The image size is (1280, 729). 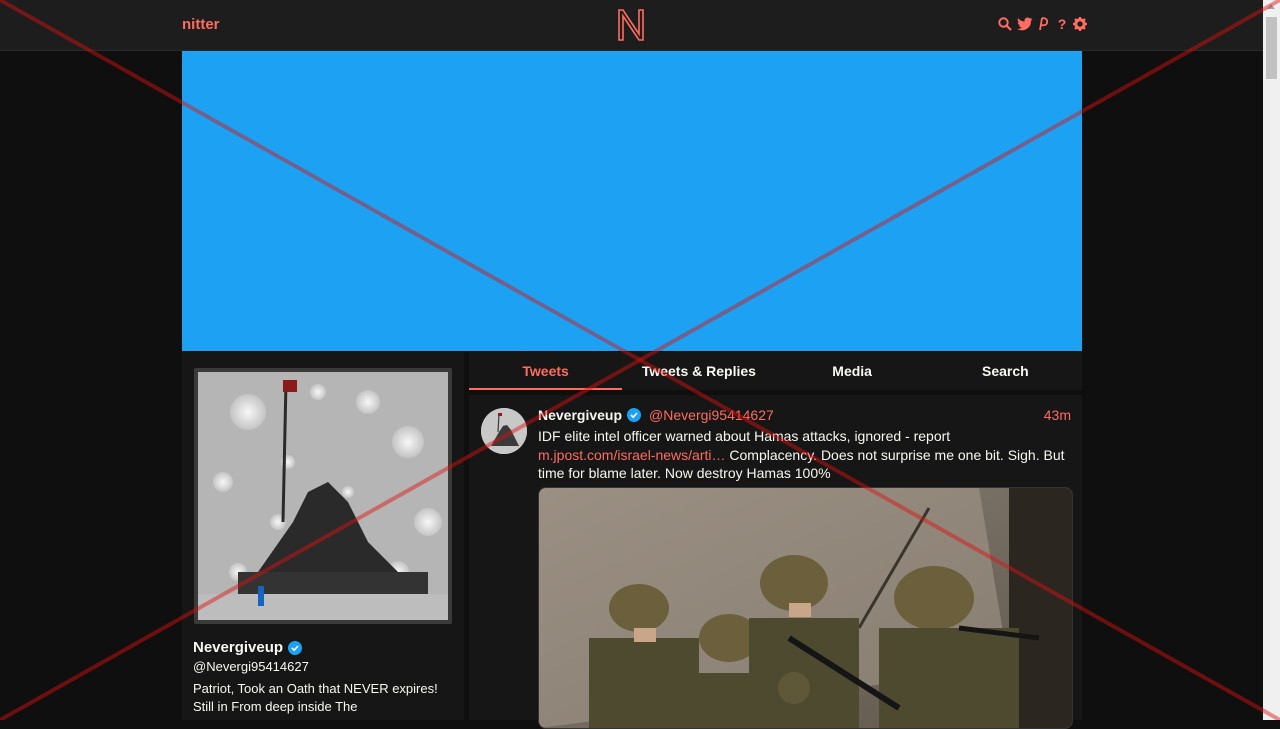 I want to click on tab-tweets-replies: Tweets & Replies, so click(x=698, y=371).